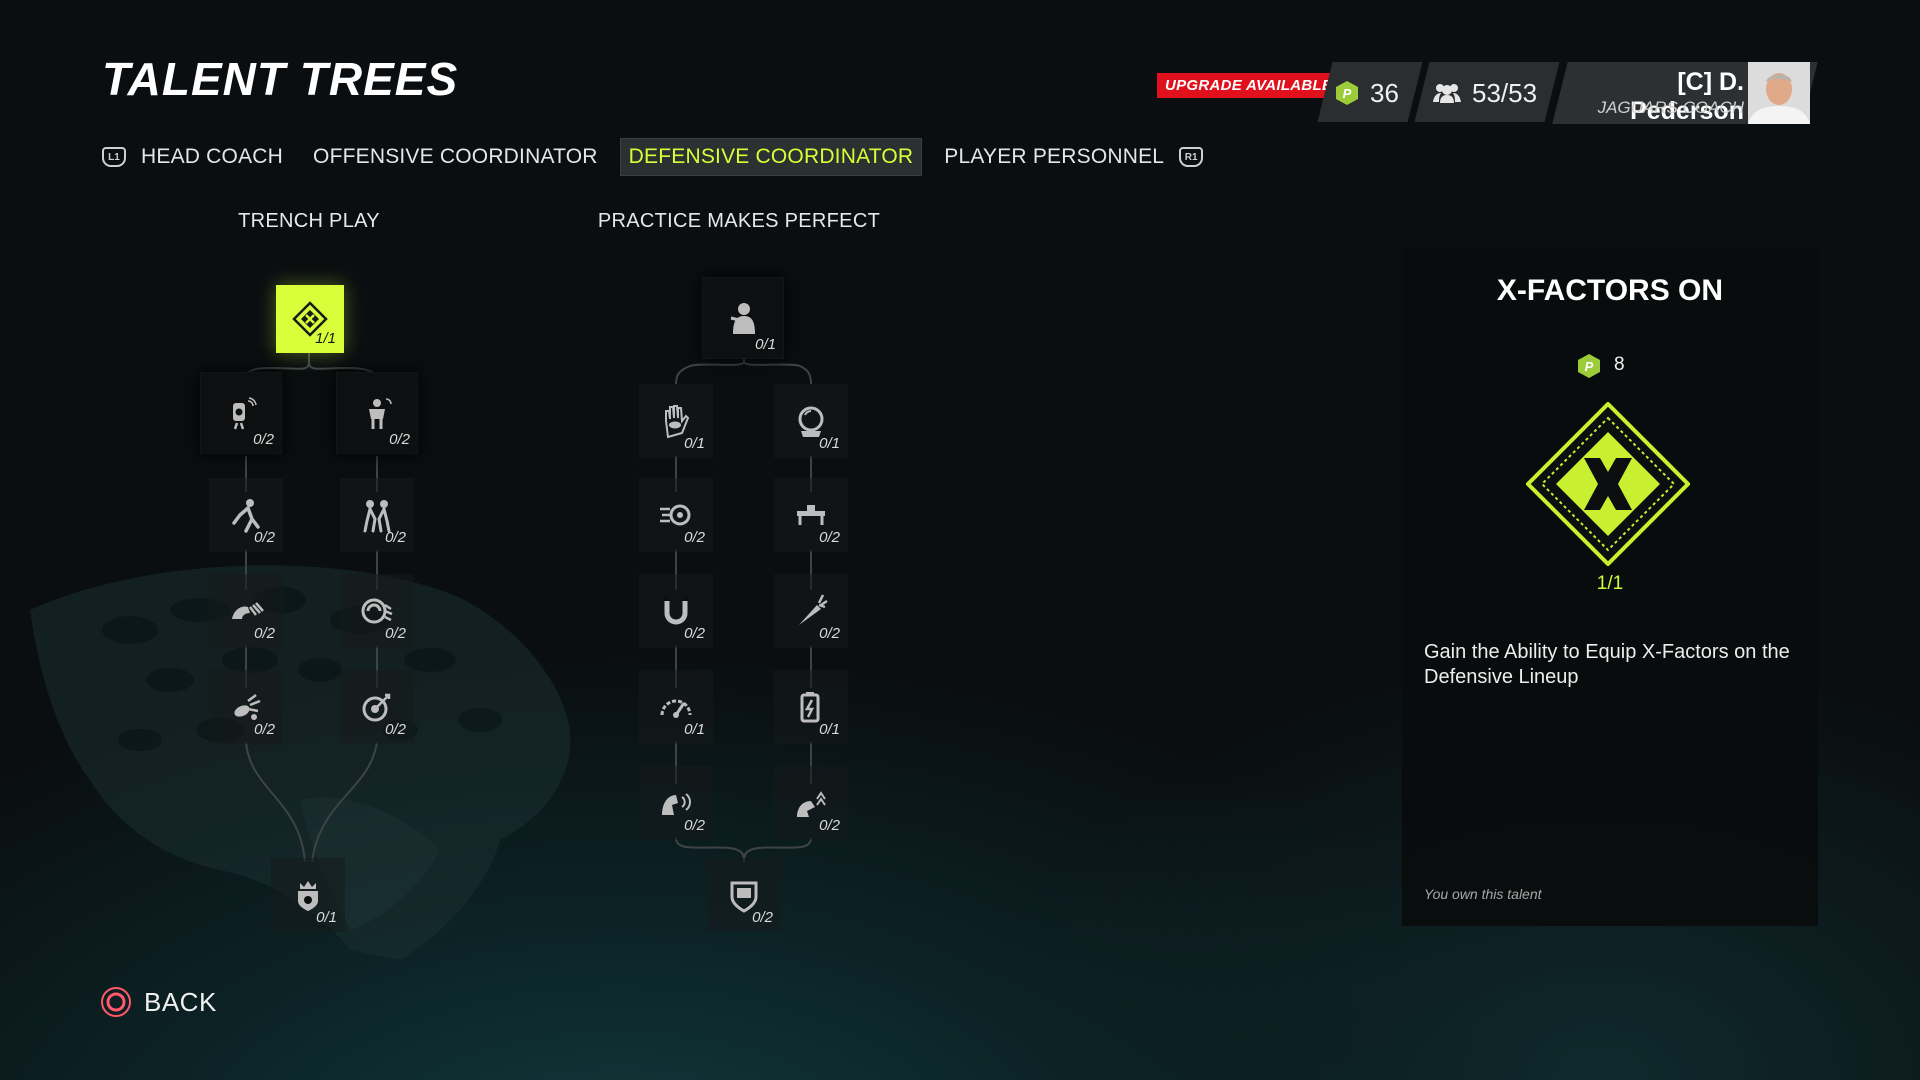  Describe the element at coordinates (1610, 583) in the screenshot. I see `talent-detail-rank: 1/1` at that location.